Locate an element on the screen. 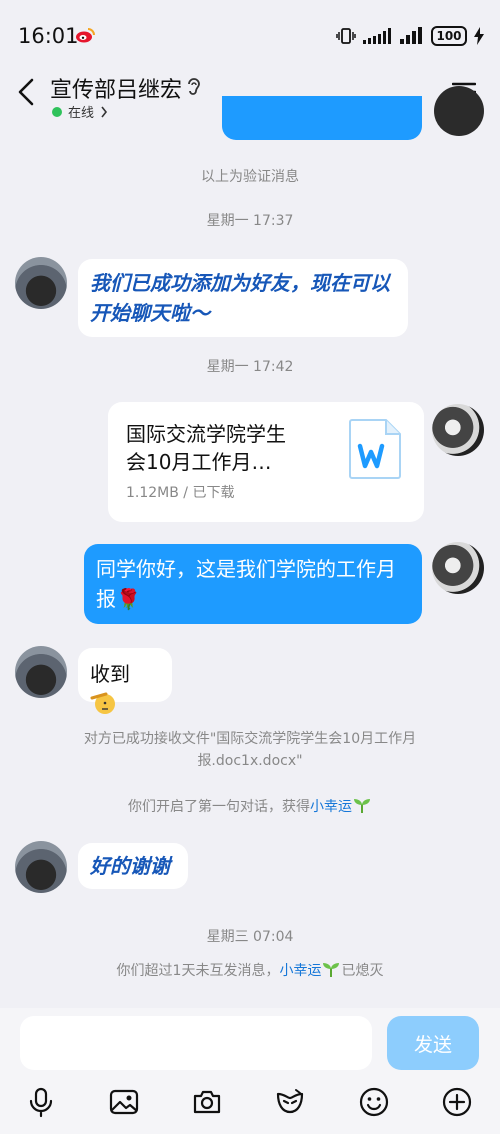  back-arrow-icon is located at coordinates (27, 92).